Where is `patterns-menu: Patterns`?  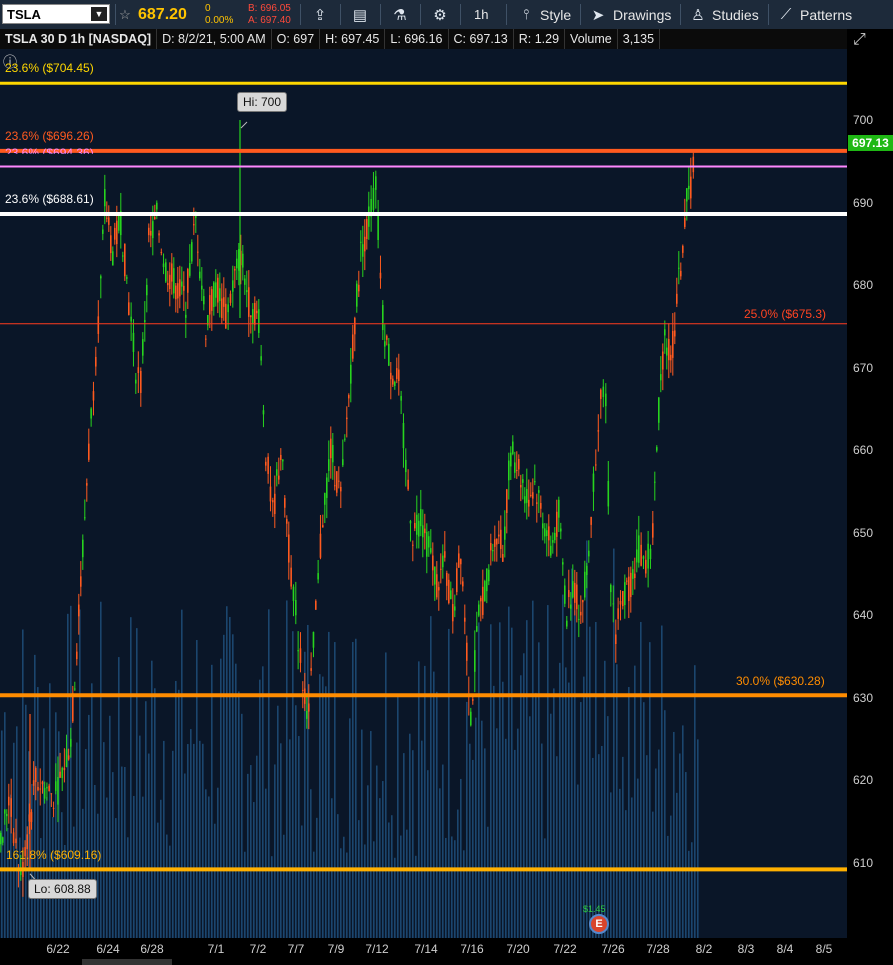 patterns-menu: Patterns is located at coordinates (826, 14).